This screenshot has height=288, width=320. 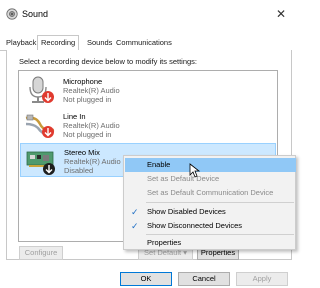 I want to click on speaker-icon, so click(x=12, y=14).